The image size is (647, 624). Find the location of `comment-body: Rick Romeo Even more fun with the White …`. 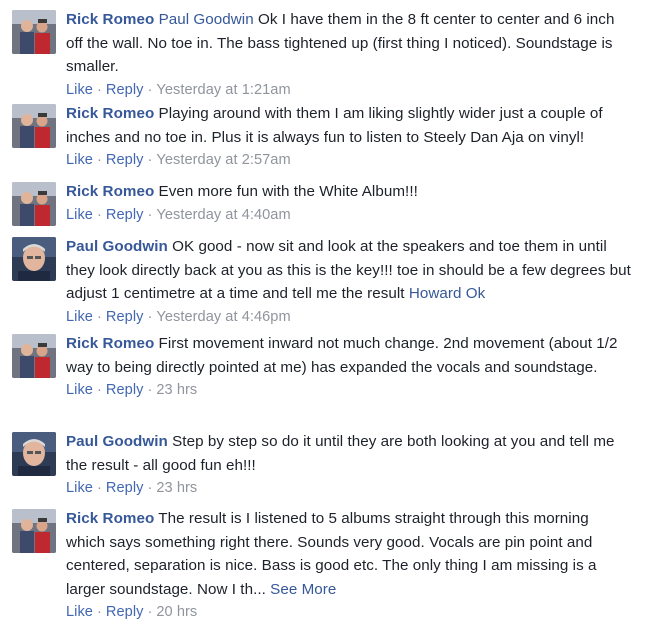

comment-body: Rick Romeo Even more fun with the White … is located at coordinates (348, 203).